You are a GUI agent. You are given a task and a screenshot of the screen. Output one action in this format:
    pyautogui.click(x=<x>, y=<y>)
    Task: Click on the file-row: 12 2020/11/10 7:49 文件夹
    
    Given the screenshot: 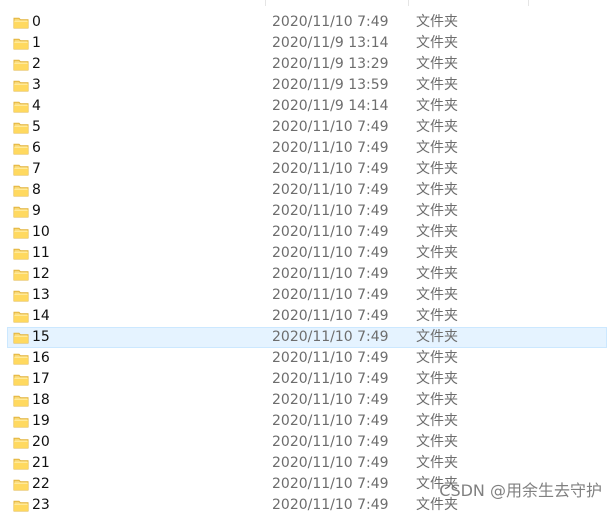 What is the action you would take?
    pyautogui.click(x=307, y=274)
    